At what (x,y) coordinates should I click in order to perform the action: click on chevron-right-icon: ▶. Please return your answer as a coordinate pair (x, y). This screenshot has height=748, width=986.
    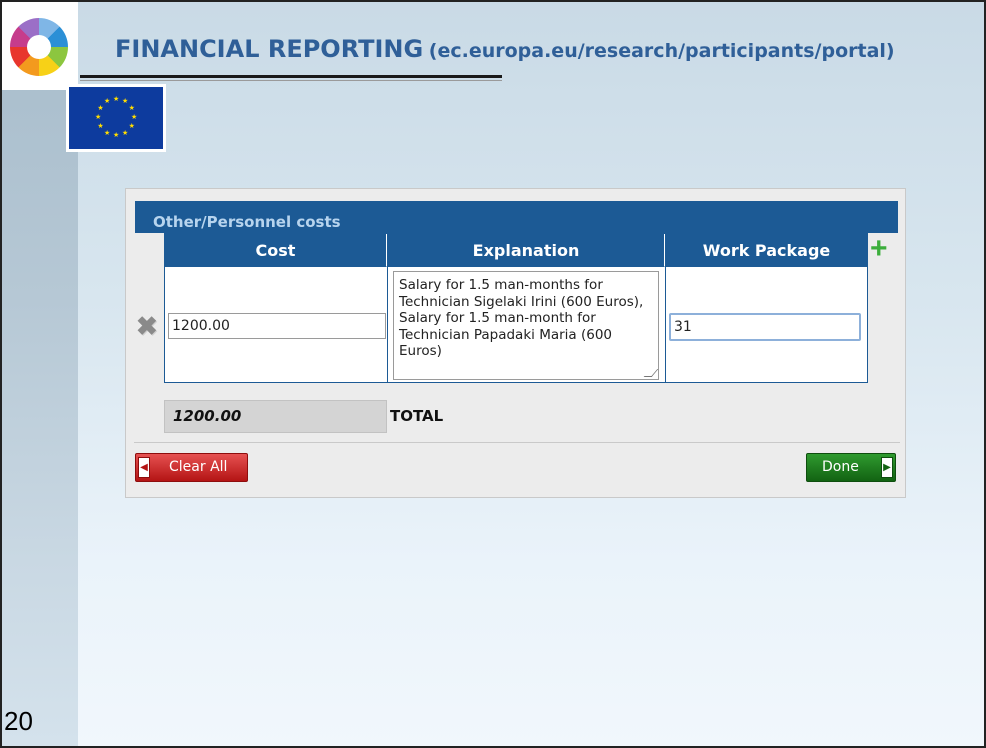
    Looking at the image, I should click on (887, 467).